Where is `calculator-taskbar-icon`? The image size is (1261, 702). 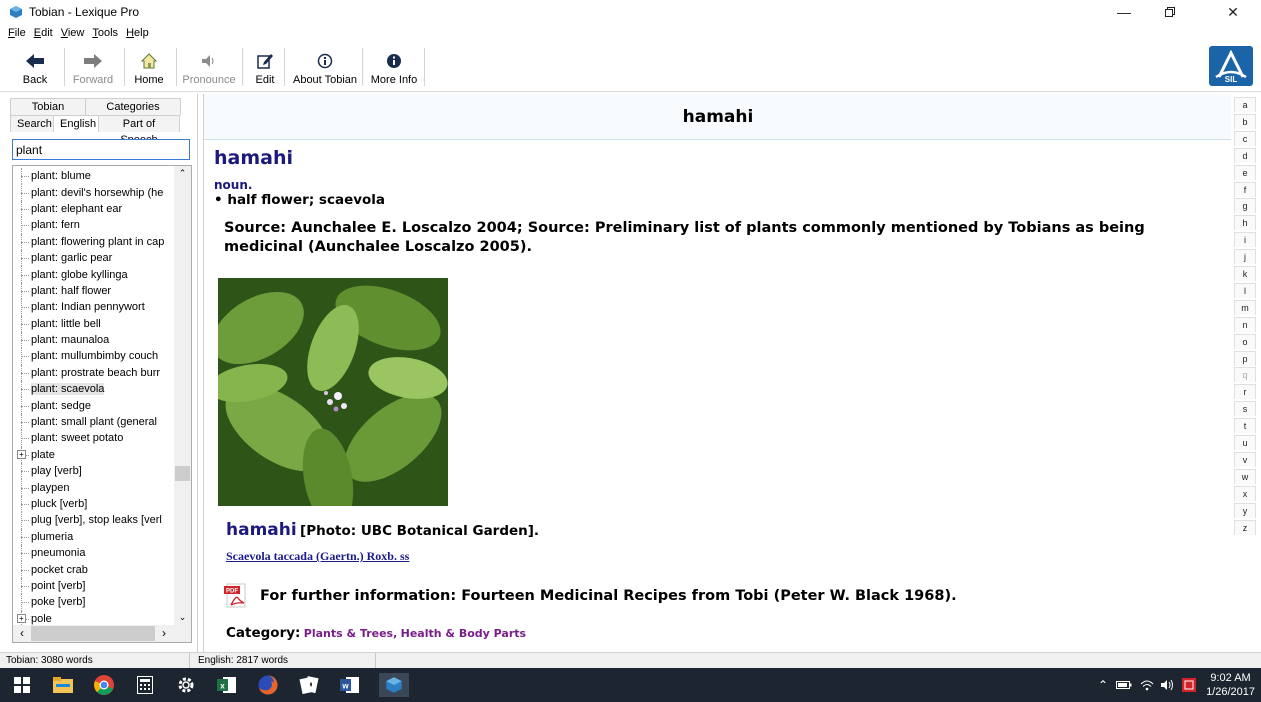 calculator-taskbar-icon is located at coordinates (145, 685).